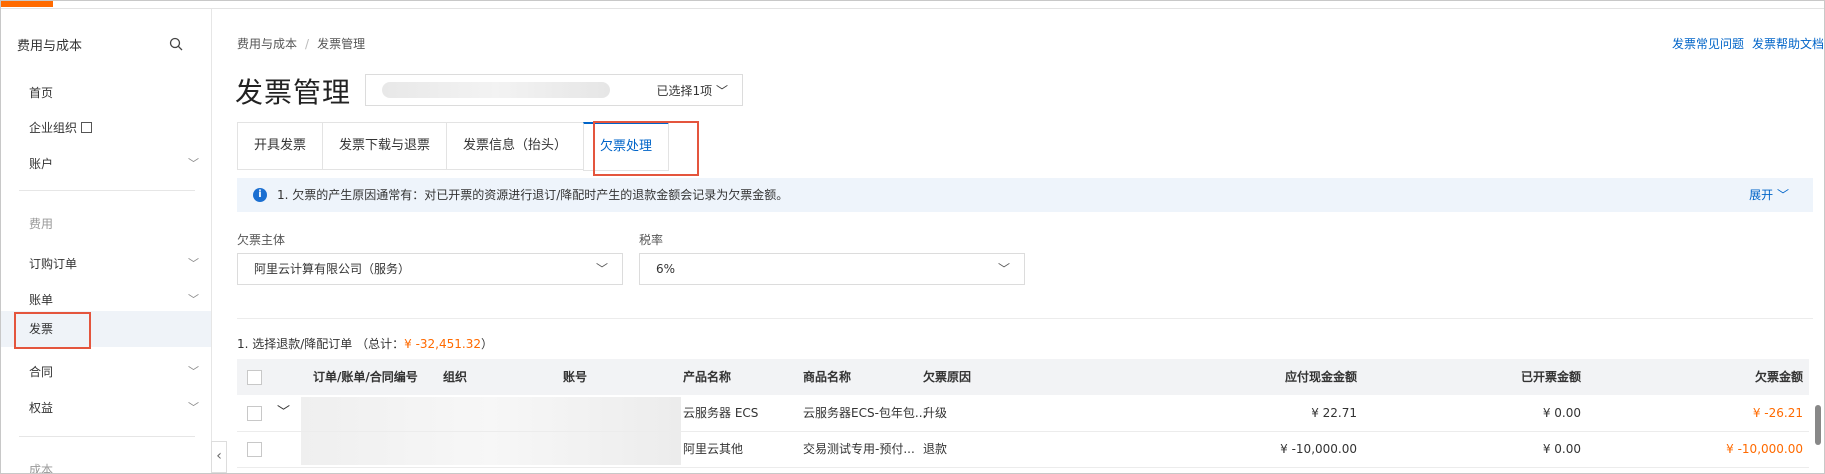 The image size is (1825, 474). Describe the element at coordinates (575, 377) in the screenshot. I see `column-header: 账号` at that location.